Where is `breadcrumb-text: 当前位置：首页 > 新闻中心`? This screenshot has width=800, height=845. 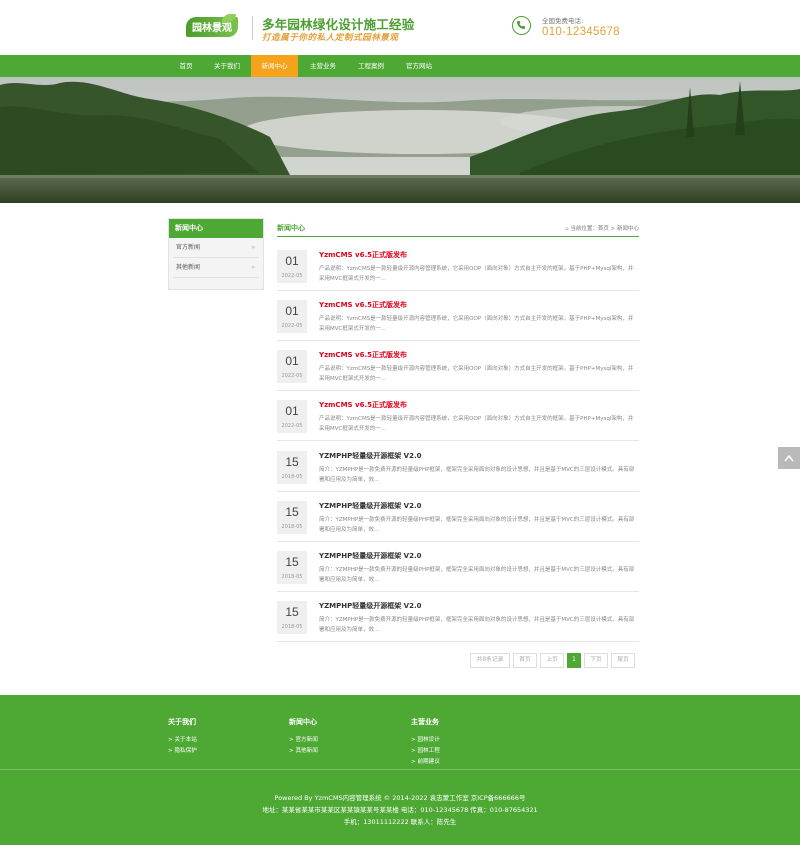 breadcrumb-text: 当前位置：首页 > 新闻中心 is located at coordinates (604, 229).